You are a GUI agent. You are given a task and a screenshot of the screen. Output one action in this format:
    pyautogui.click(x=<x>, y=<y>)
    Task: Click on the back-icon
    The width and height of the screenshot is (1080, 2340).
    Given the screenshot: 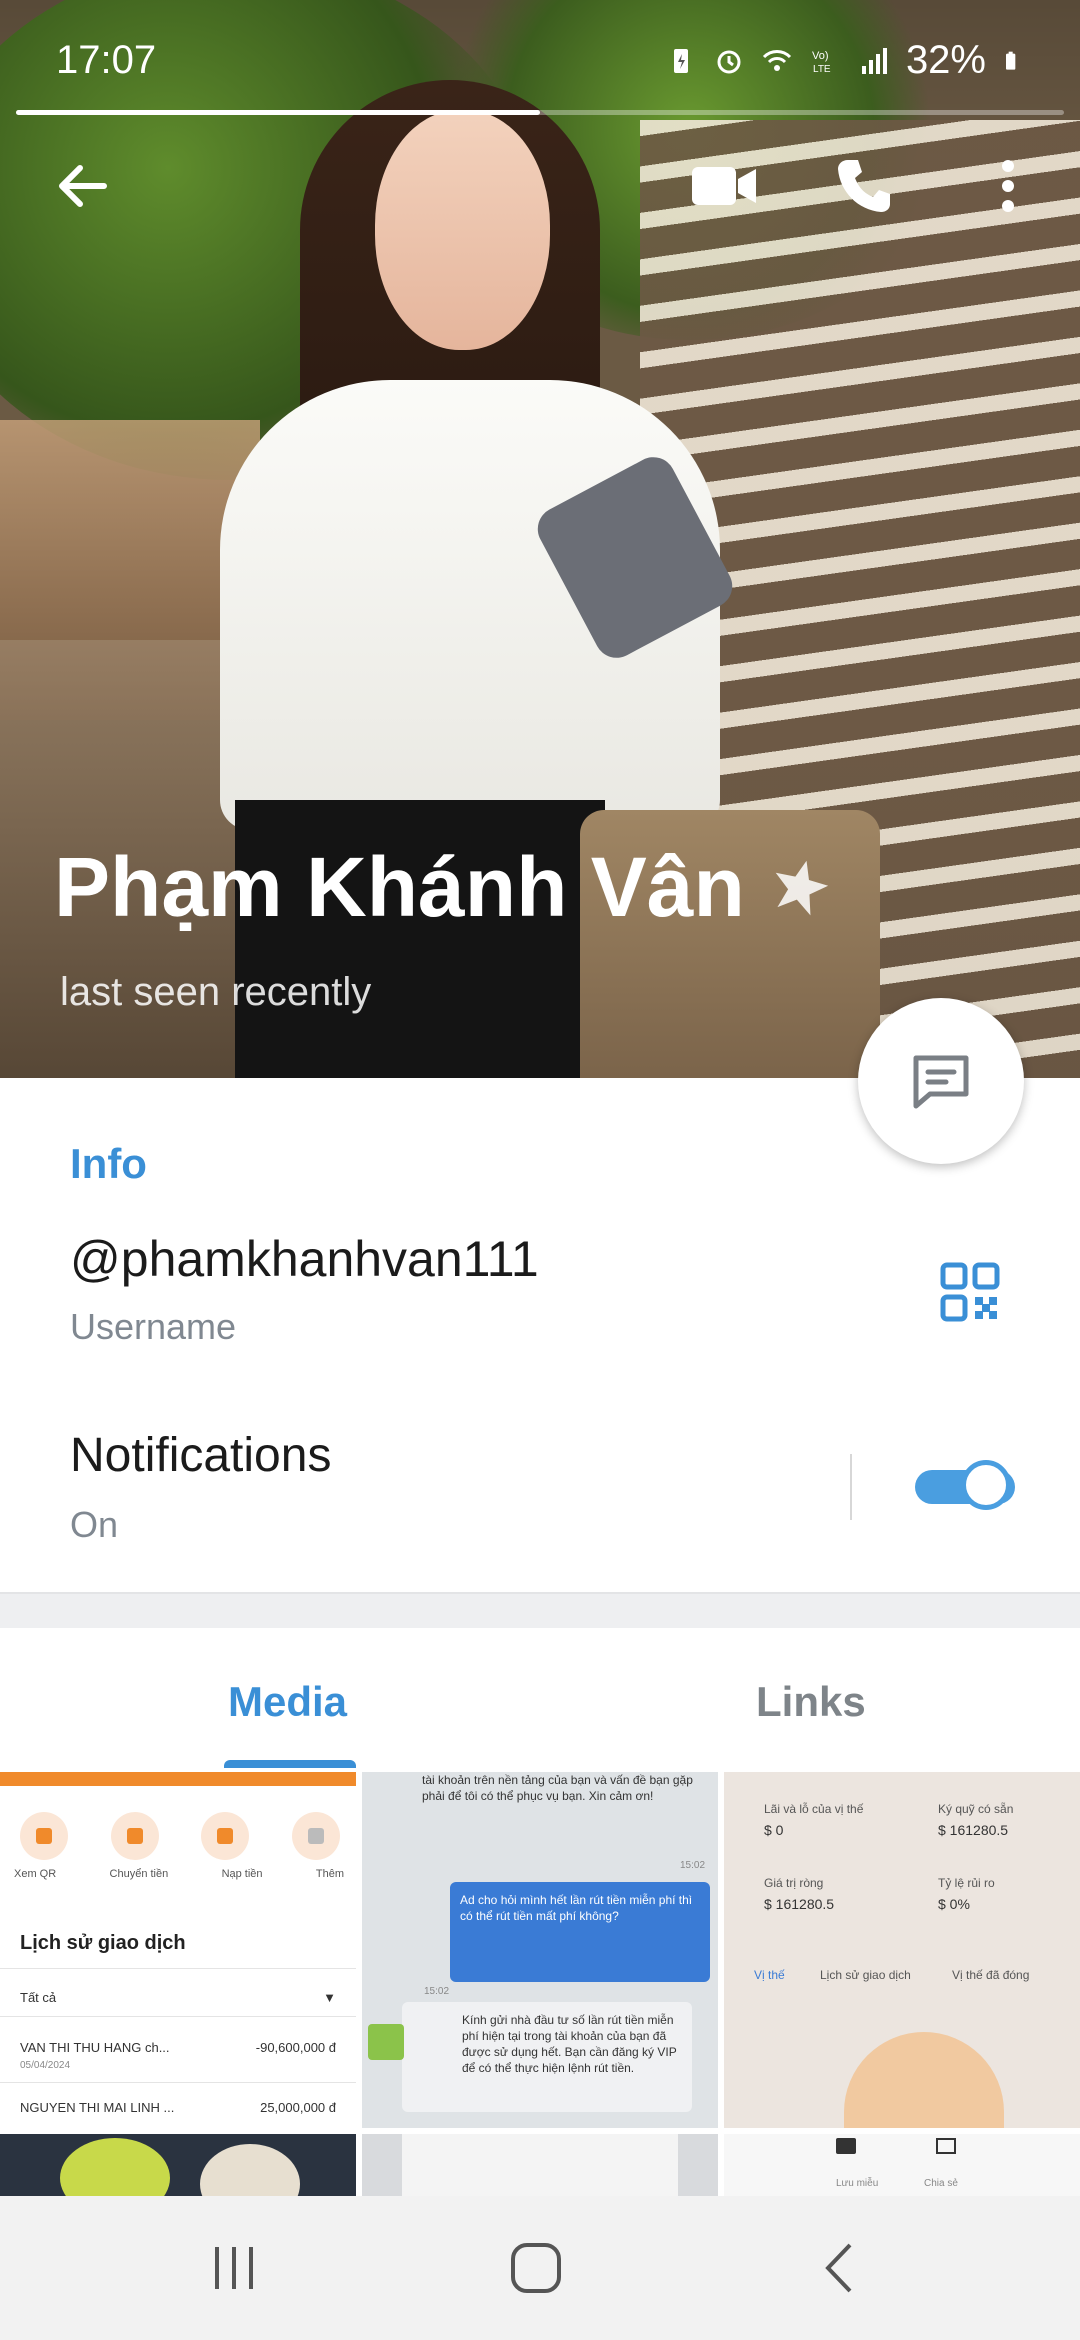 What is the action you would take?
    pyautogui.click(x=838, y=2268)
    